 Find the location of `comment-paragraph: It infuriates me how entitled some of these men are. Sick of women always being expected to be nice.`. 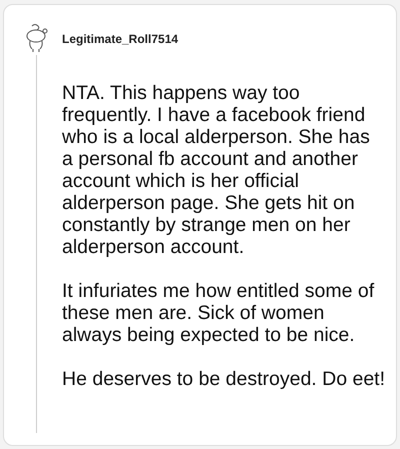

comment-paragraph: It infuriates me how entitled some of these men are. Sick of women always being expected to be nice. is located at coordinates (219, 313).